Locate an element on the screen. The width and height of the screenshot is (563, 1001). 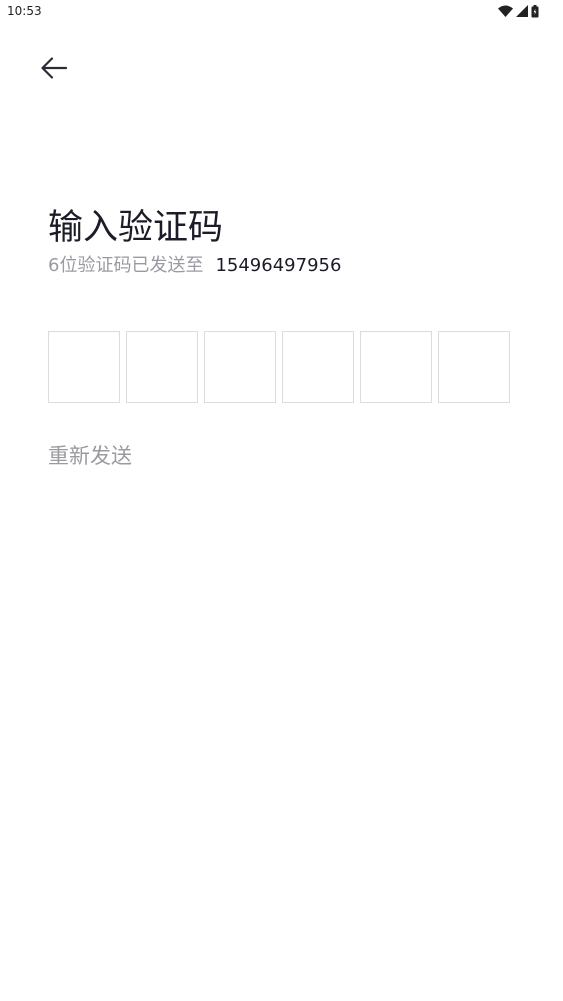
code-sent-hint: 6位验证码已发送至 15496497956 is located at coordinates (194, 266).